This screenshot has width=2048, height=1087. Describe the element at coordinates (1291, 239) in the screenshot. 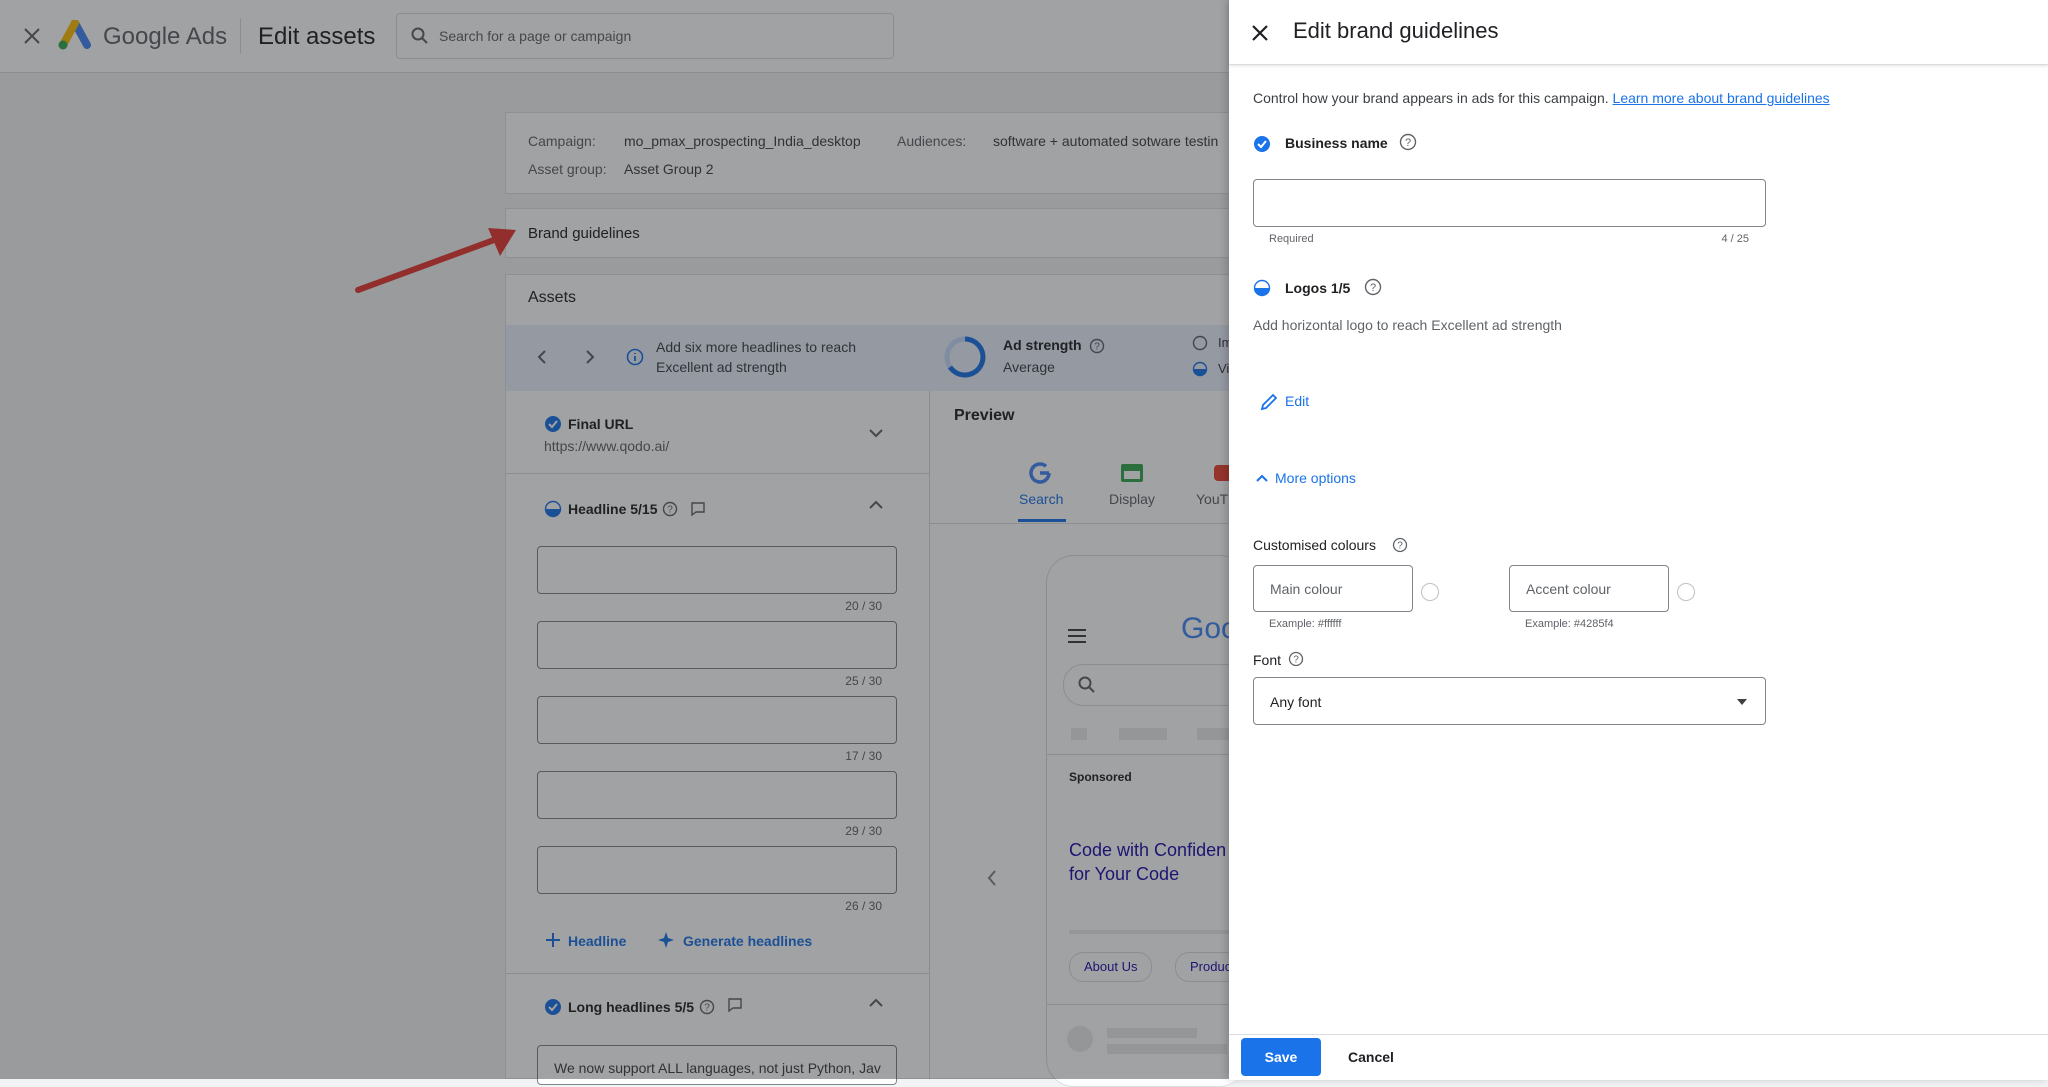

I see `required-hint: Required` at that location.